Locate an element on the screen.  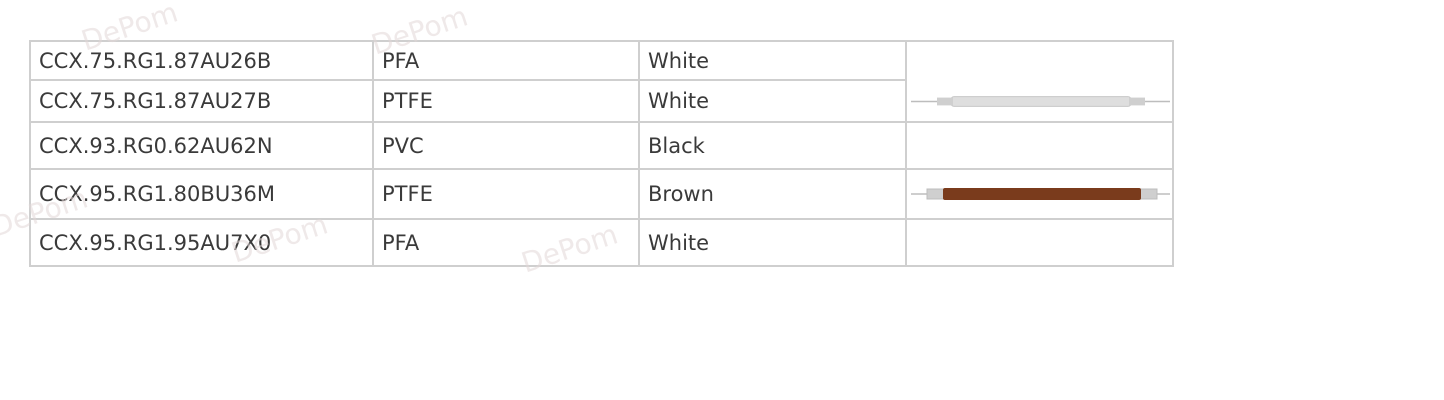
white-cable-image is located at coordinates (1040, 101).